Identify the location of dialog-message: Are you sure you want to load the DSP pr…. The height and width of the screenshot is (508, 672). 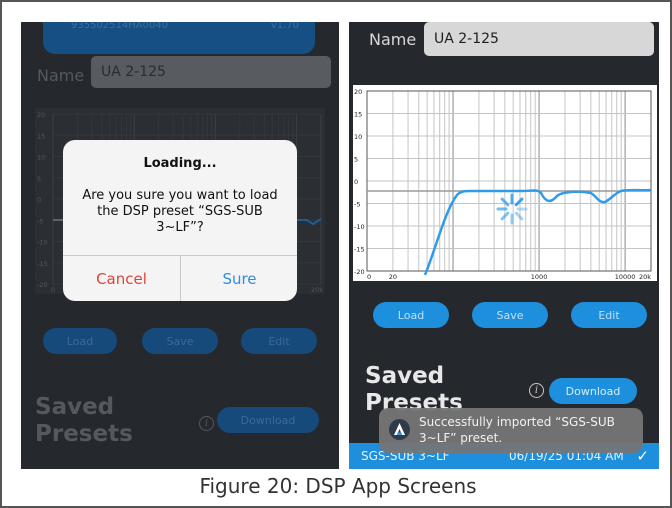
(180, 211).